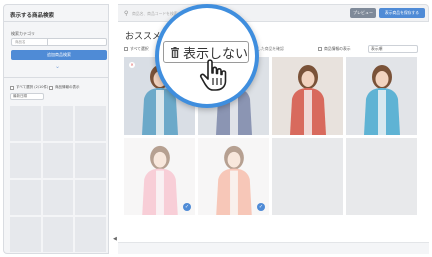 Image resolution: width=432 pixels, height=257 pixels. Describe the element at coordinates (115, 239) in the screenshot. I see `collapse-panel-handle: ◀` at that location.